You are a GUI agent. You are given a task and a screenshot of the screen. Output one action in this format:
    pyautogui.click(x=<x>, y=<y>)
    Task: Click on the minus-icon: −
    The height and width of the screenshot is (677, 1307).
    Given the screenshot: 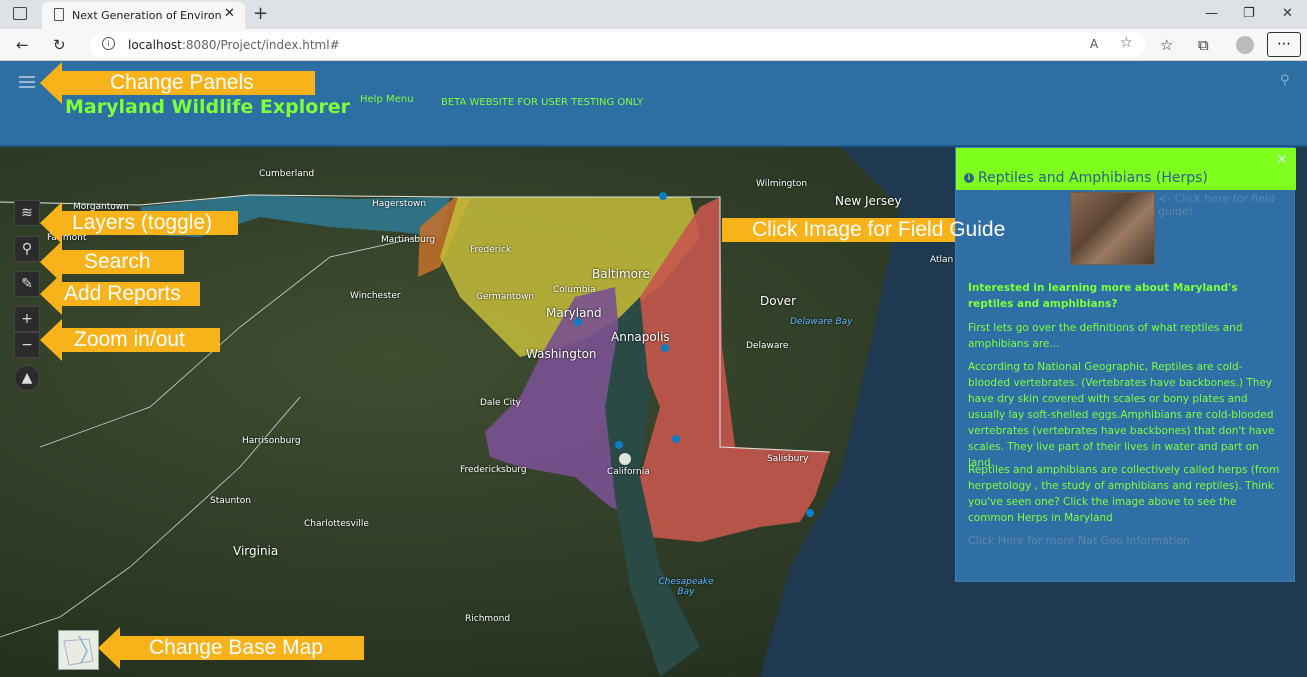 What is the action you would take?
    pyautogui.click(x=27, y=345)
    